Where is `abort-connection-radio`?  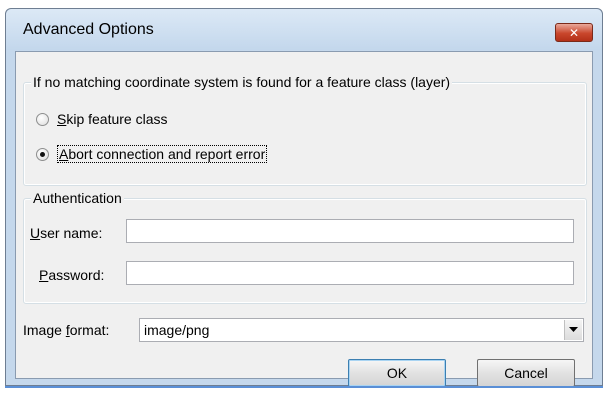 abort-connection-radio is located at coordinates (42, 154).